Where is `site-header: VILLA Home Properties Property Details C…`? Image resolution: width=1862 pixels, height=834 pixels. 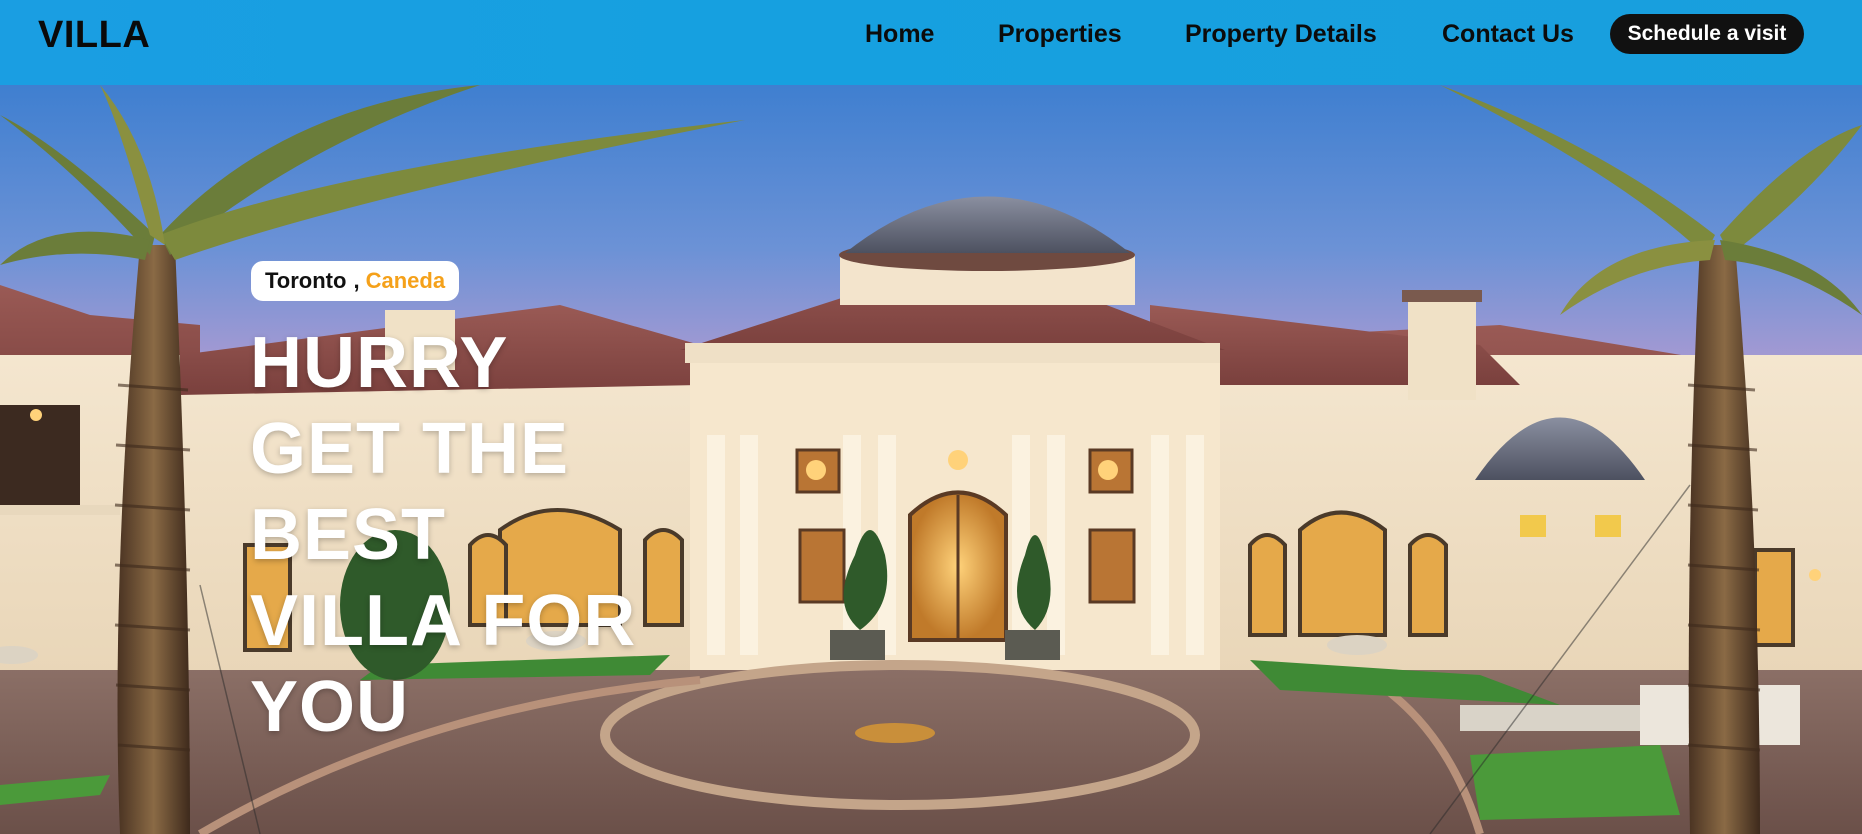 site-header: VILLA Home Properties Property Details C… is located at coordinates (931, 42).